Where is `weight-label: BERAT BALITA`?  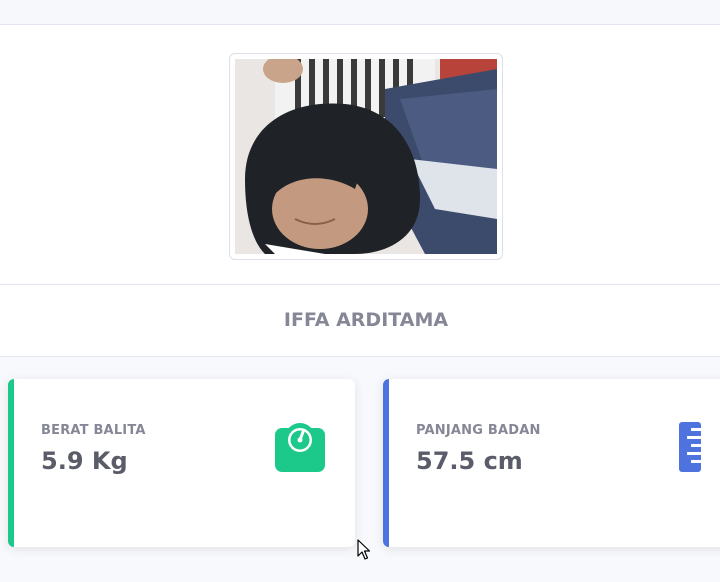
weight-label: BERAT BALITA is located at coordinates (93, 430).